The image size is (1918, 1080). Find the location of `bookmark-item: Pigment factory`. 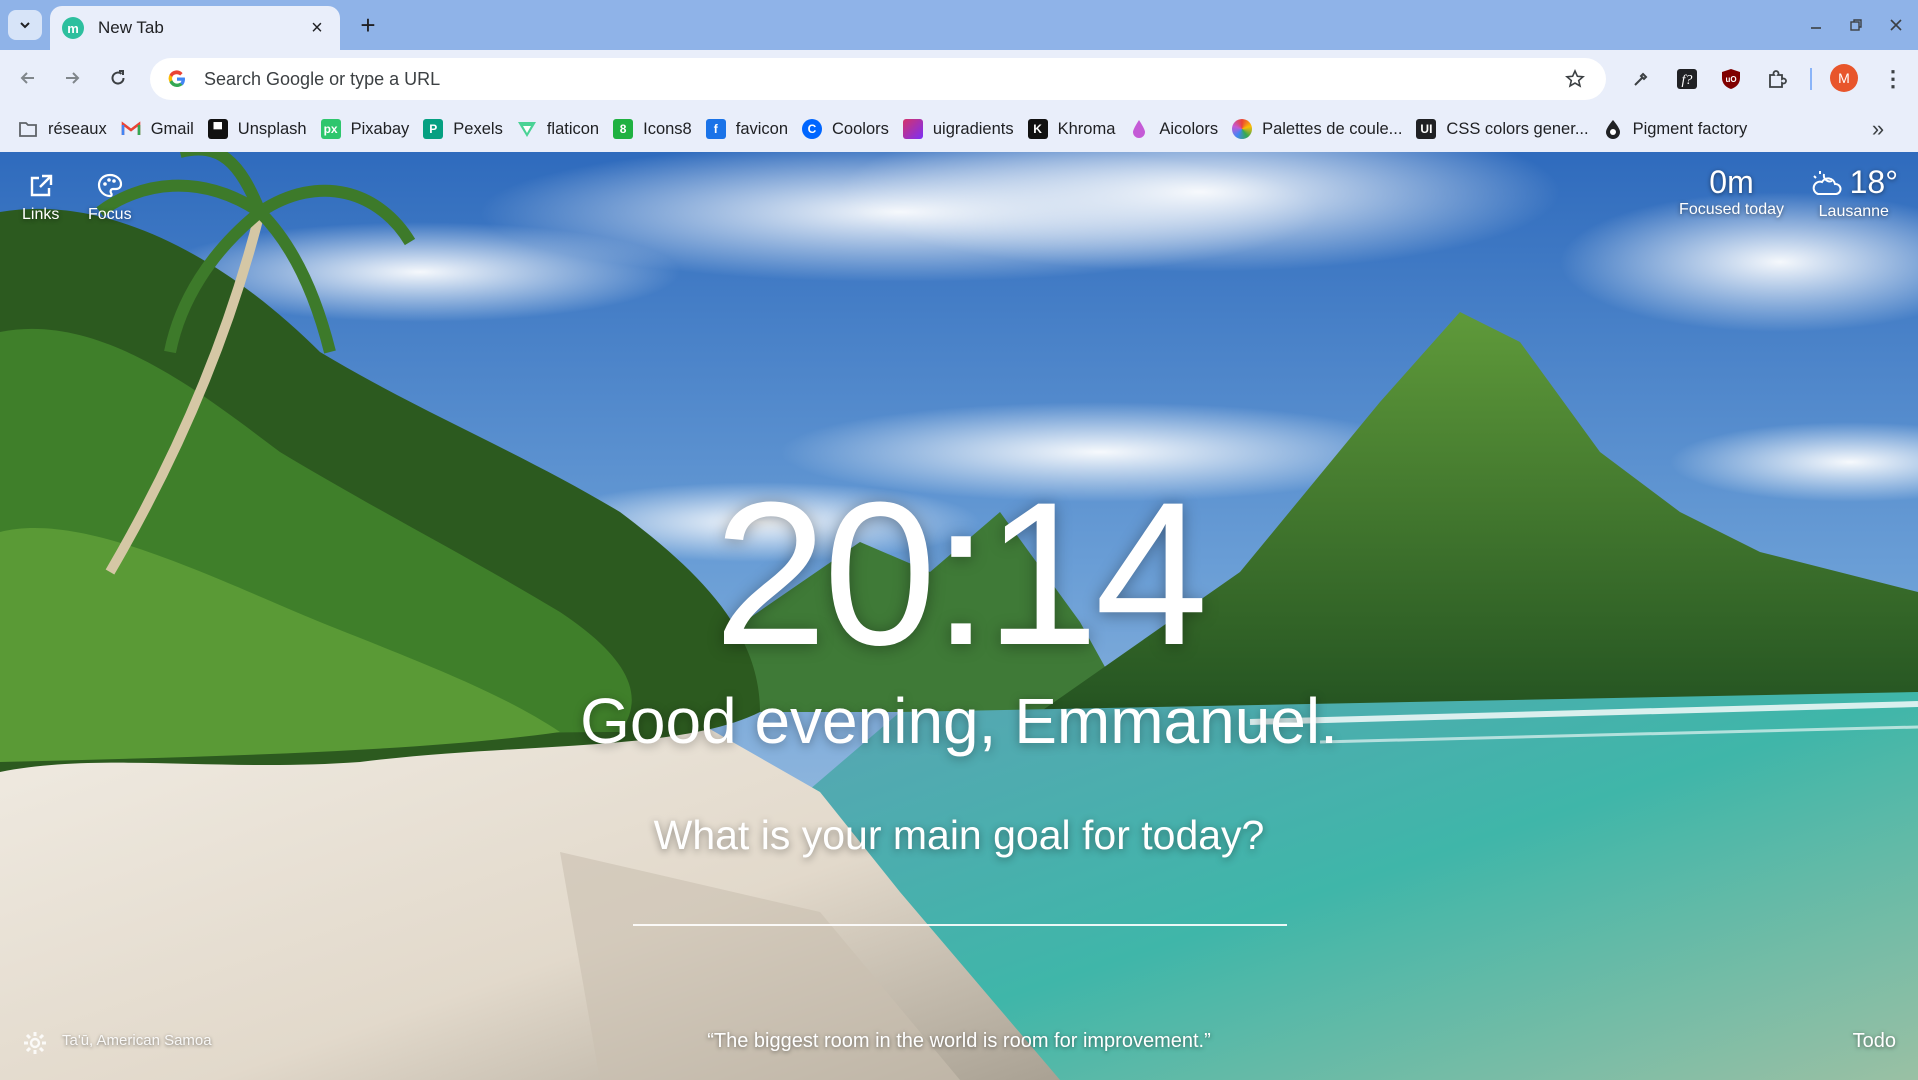

bookmark-item: Pigment factory is located at coordinates (1678, 129).